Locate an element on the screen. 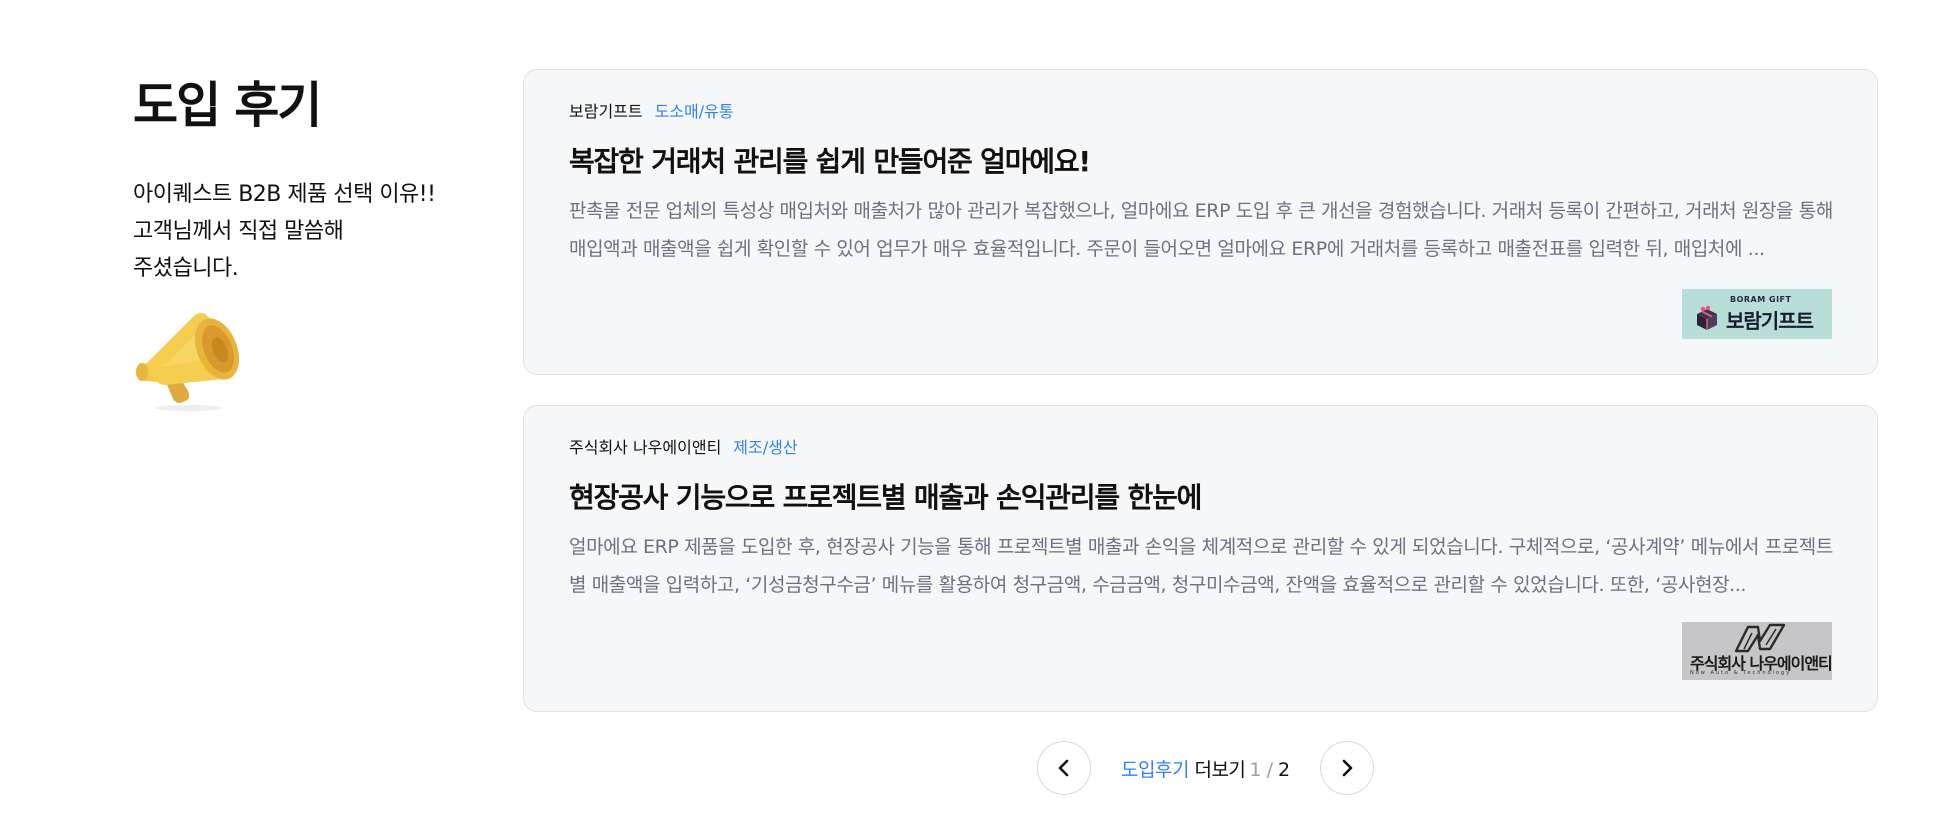 This screenshot has width=1944, height=840. pager-info: 도입후기 더보기 1 / 2 is located at coordinates (1205, 768).